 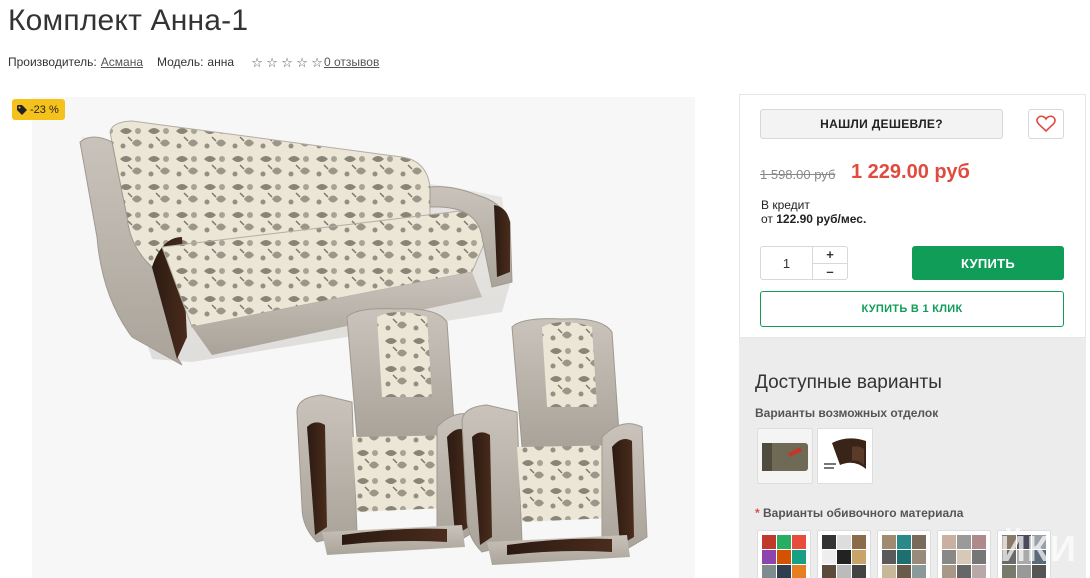 I want to click on heart-icon, so click(x=1046, y=124).